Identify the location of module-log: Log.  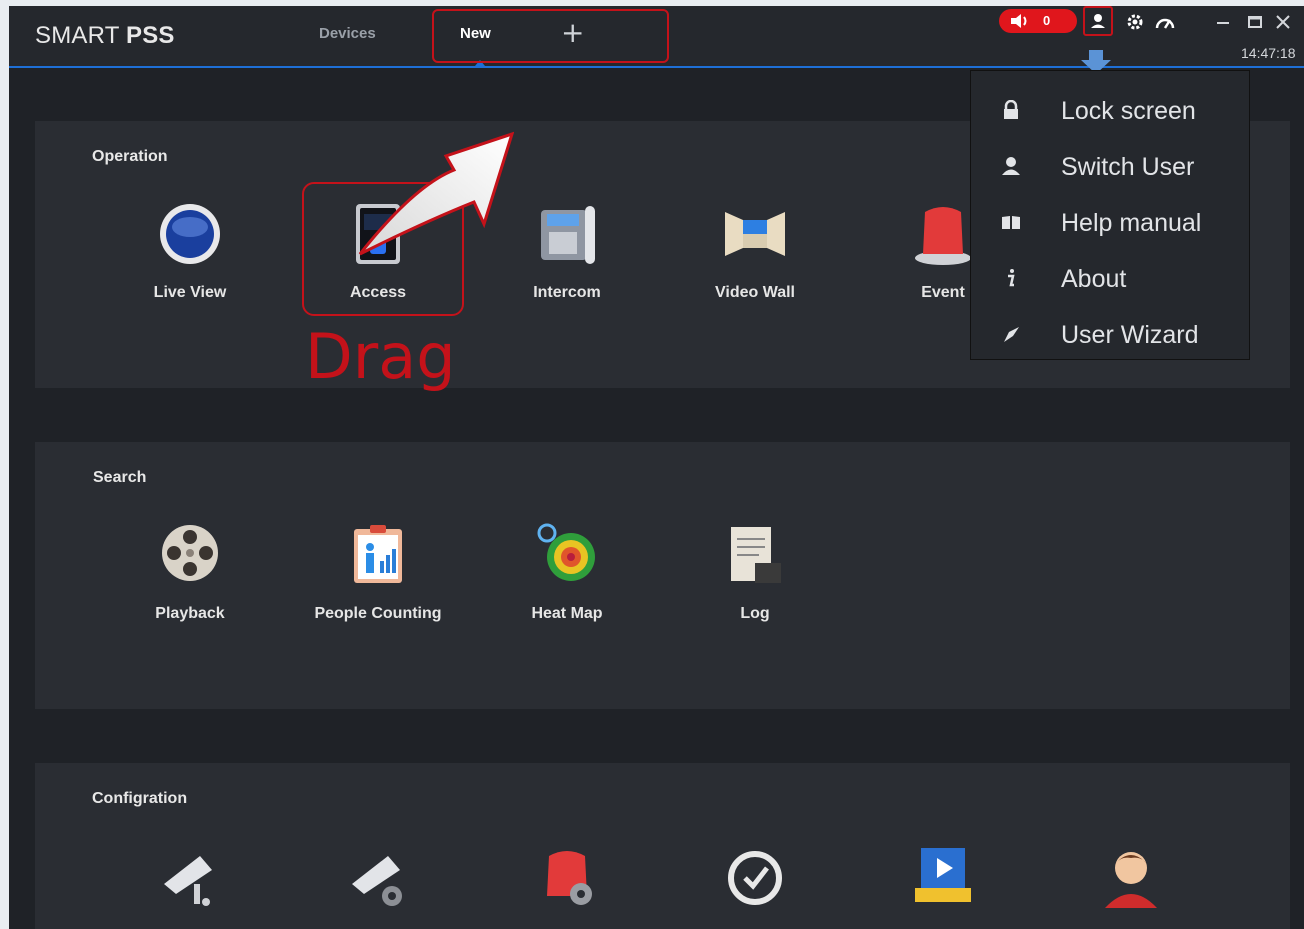
(755, 578).